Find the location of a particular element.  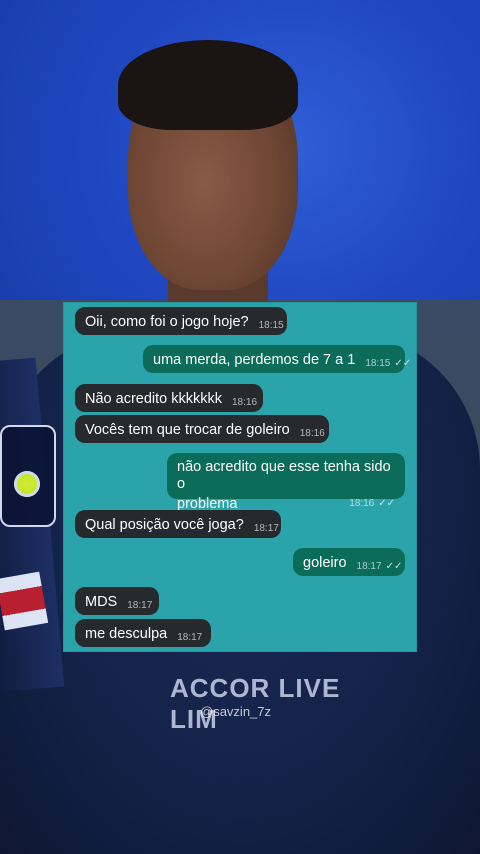

message-text: Vocês tem que trocar de goleiro is located at coordinates (187, 430).